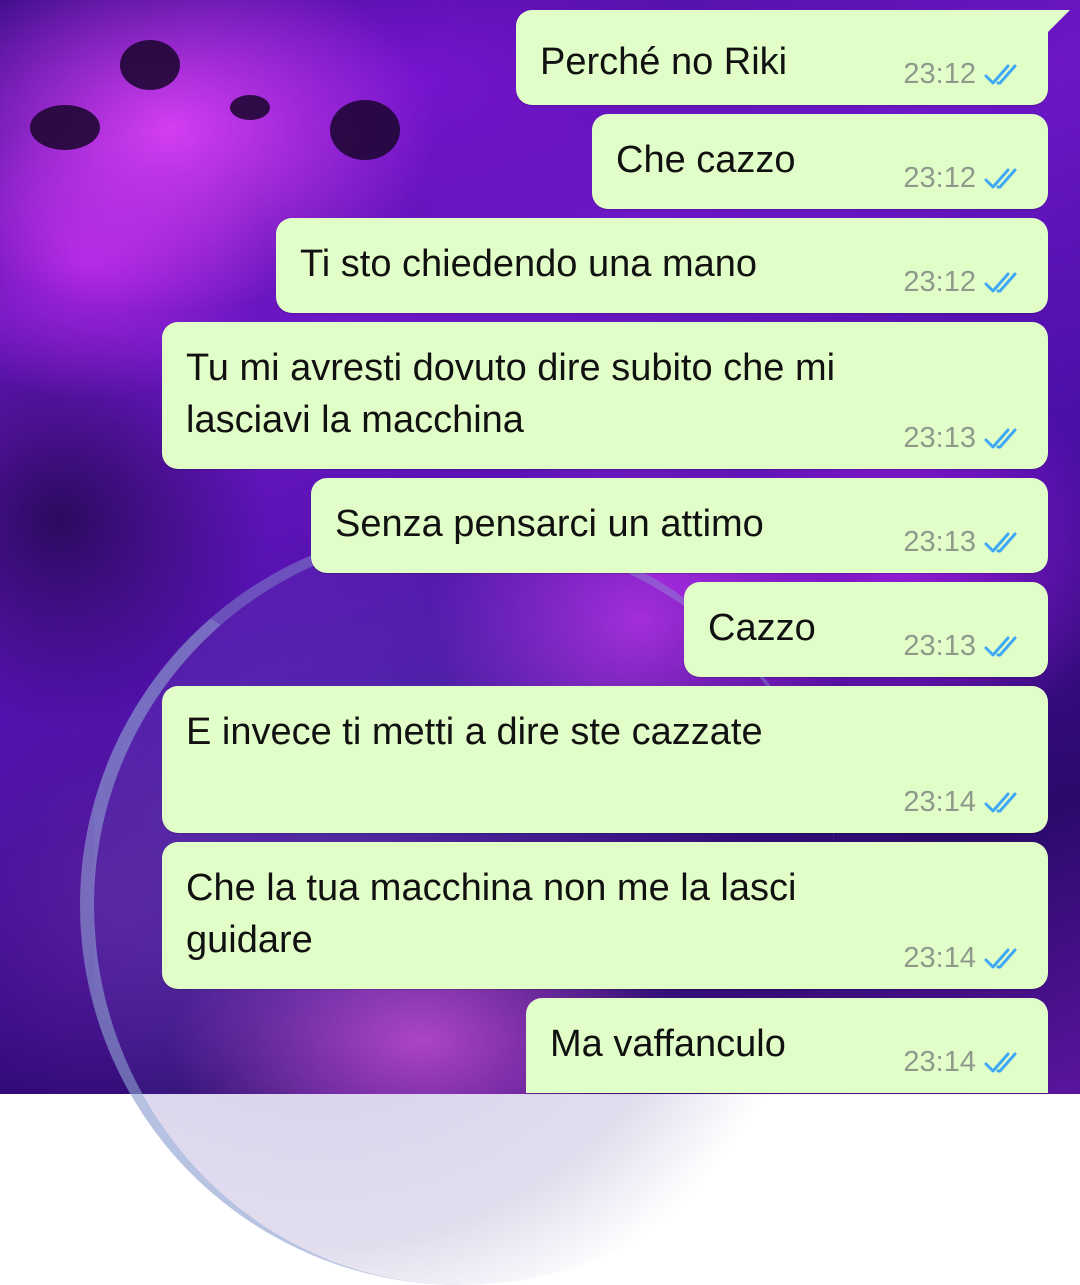 This screenshot has width=1080, height=1285. I want to click on message-bubble: Senza pensarci un attimo 23:13, so click(679, 525).